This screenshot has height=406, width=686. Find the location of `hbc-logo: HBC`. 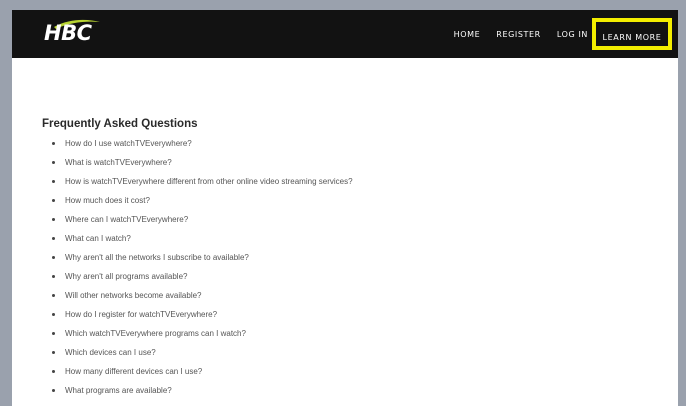

hbc-logo: HBC is located at coordinates (70, 34).